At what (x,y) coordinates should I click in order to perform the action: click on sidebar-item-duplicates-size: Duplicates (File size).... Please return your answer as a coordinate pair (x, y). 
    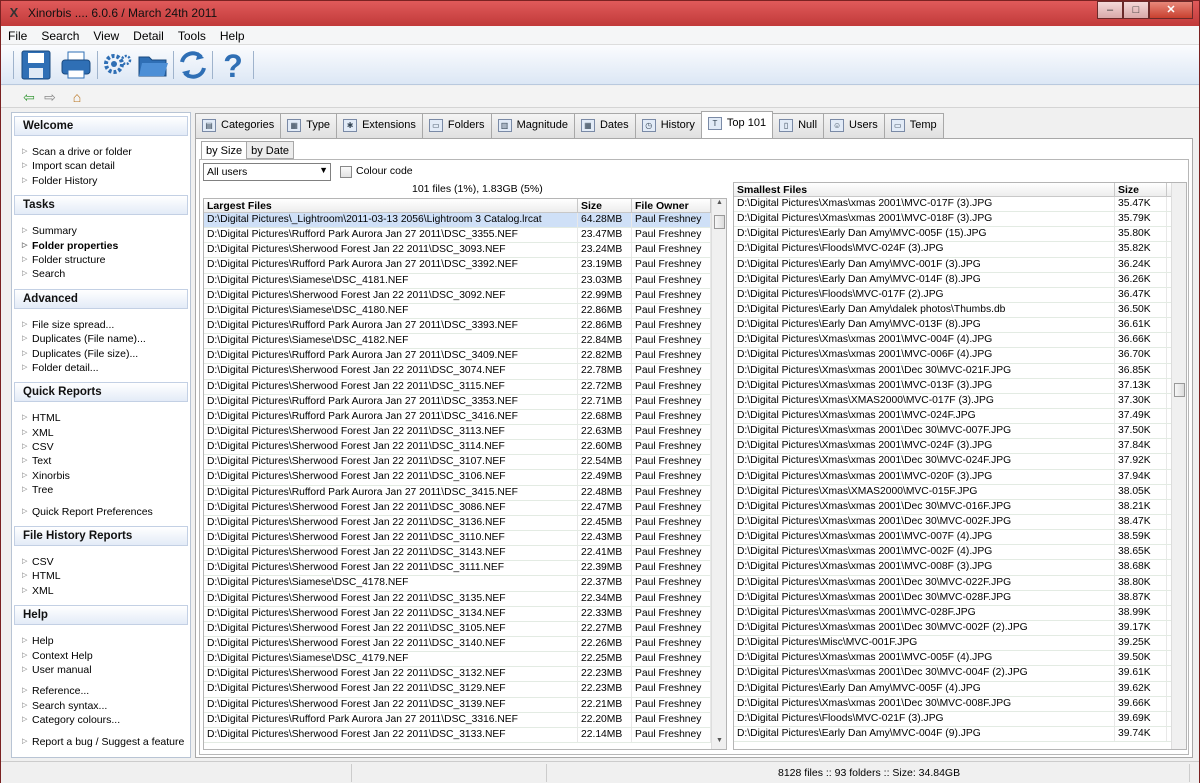
    Looking at the image, I should click on (106, 354).